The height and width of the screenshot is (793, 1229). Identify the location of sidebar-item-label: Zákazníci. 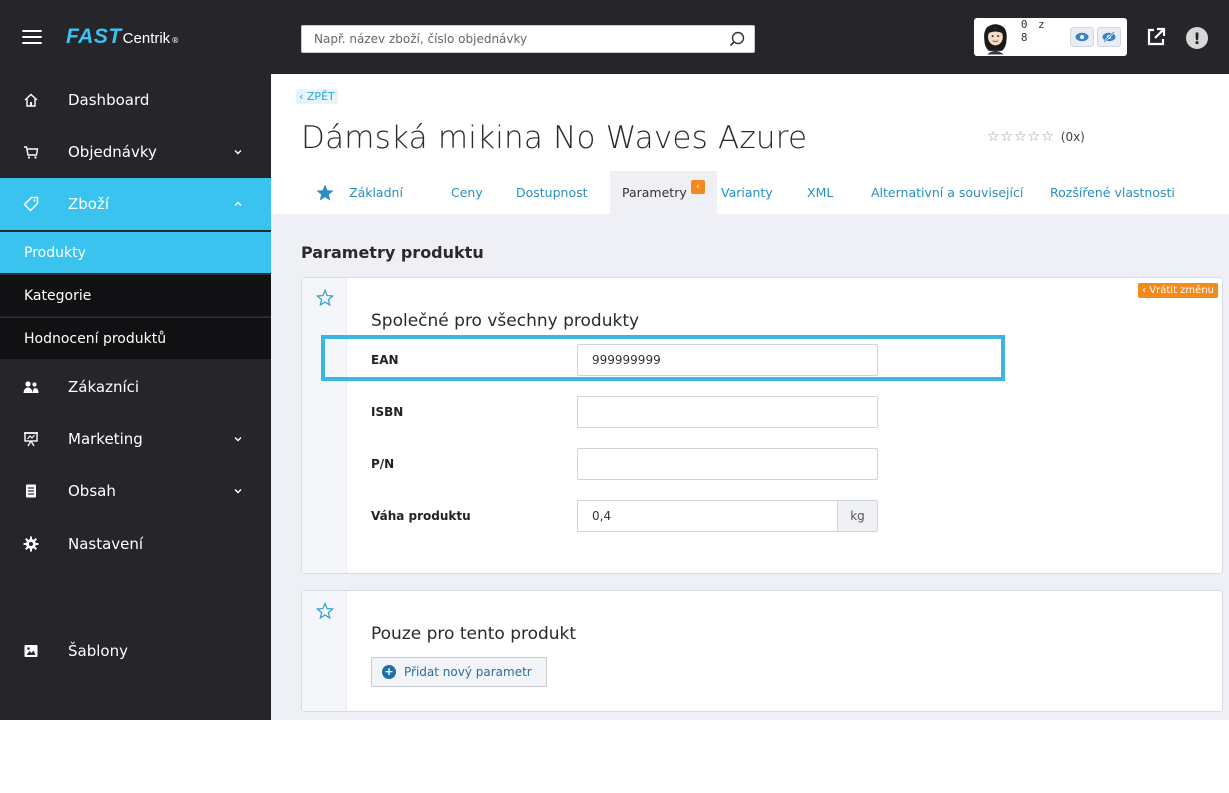
(104, 387).